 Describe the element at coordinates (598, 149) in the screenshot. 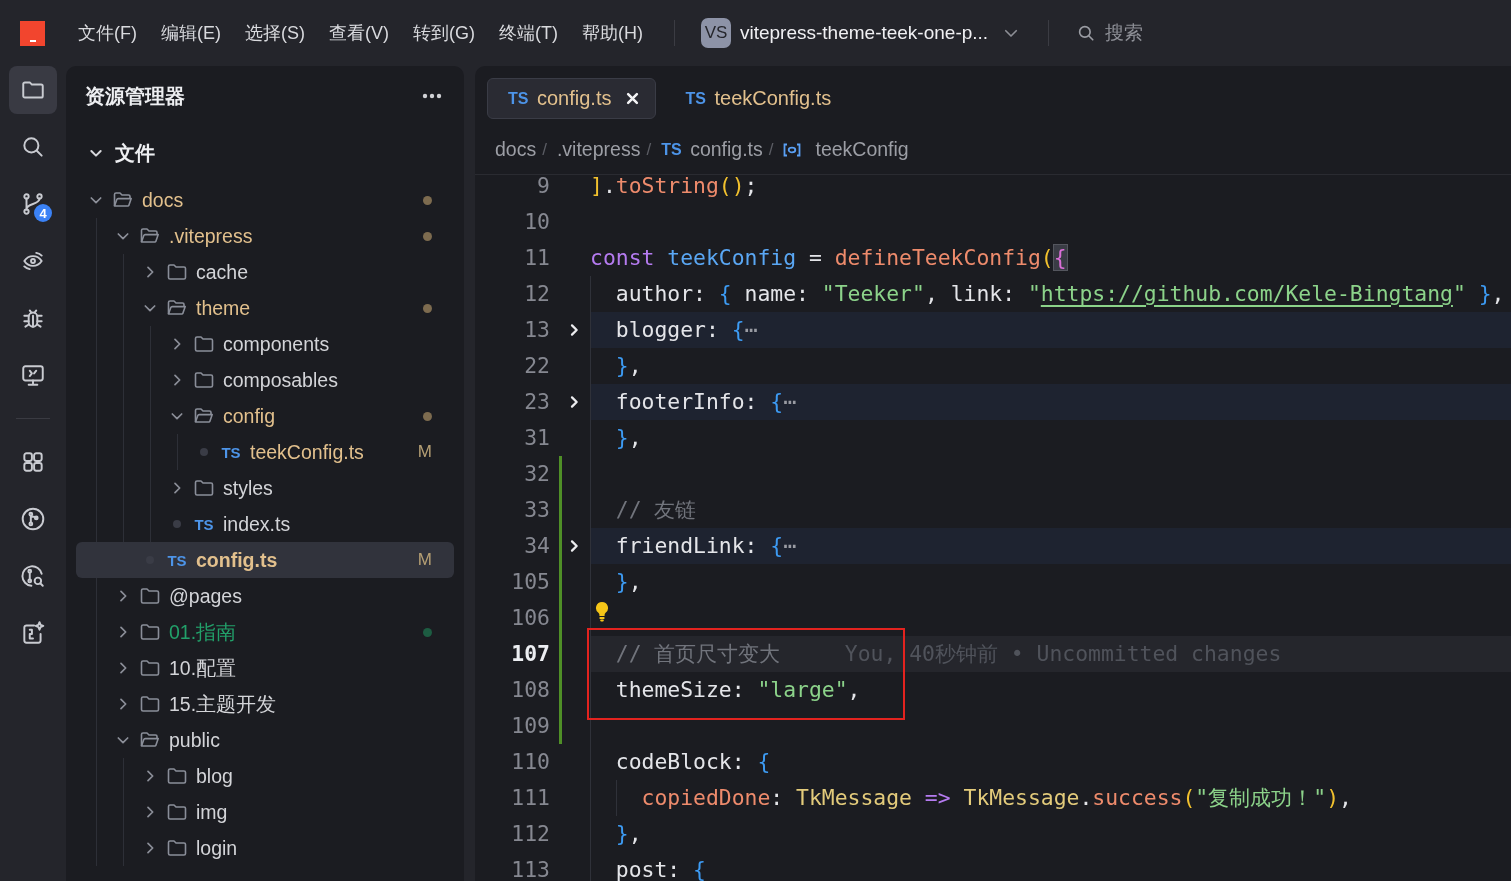

I see `breadcrumb-item: .vitepress` at that location.